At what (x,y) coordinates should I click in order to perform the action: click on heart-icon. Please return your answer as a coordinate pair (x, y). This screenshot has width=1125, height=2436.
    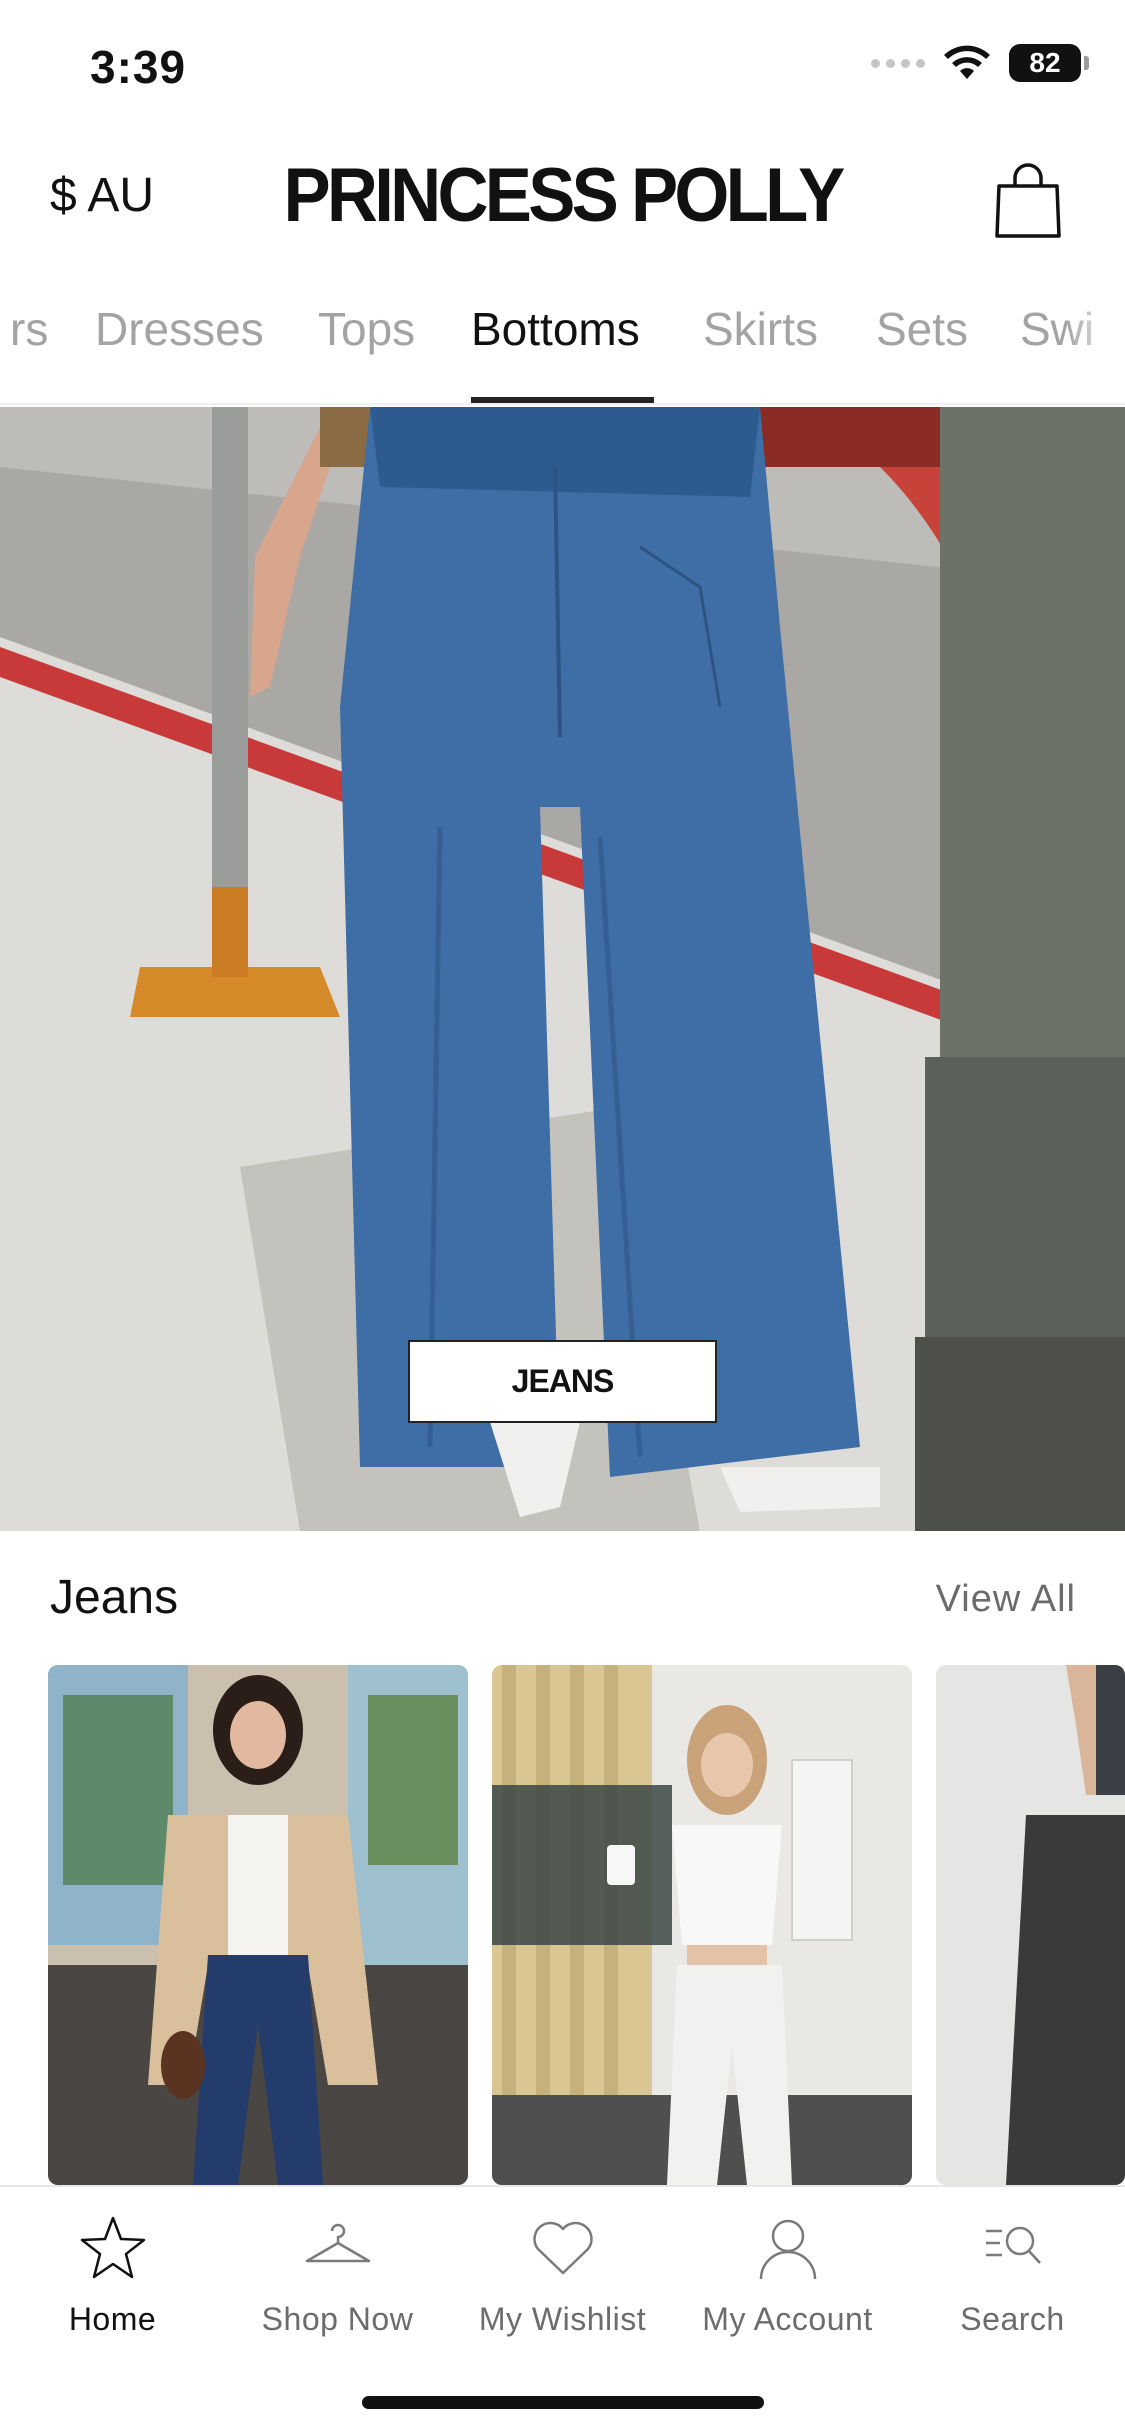
    Looking at the image, I should click on (562, 2248).